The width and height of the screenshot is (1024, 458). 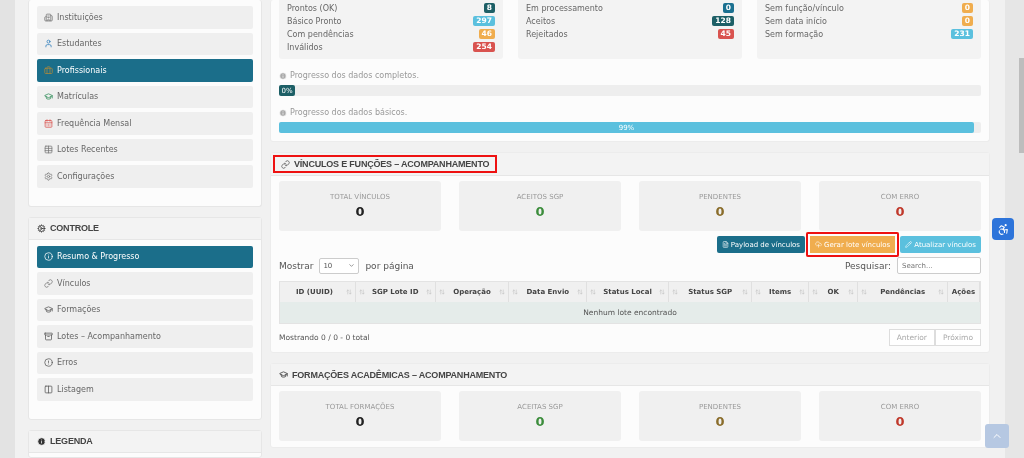 I want to click on card-title: CONTROLE, so click(x=74, y=228).